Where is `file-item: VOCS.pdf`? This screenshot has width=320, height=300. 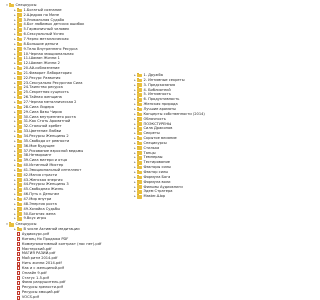
file-item: VOCS.pdf is located at coordinates (26, 297).